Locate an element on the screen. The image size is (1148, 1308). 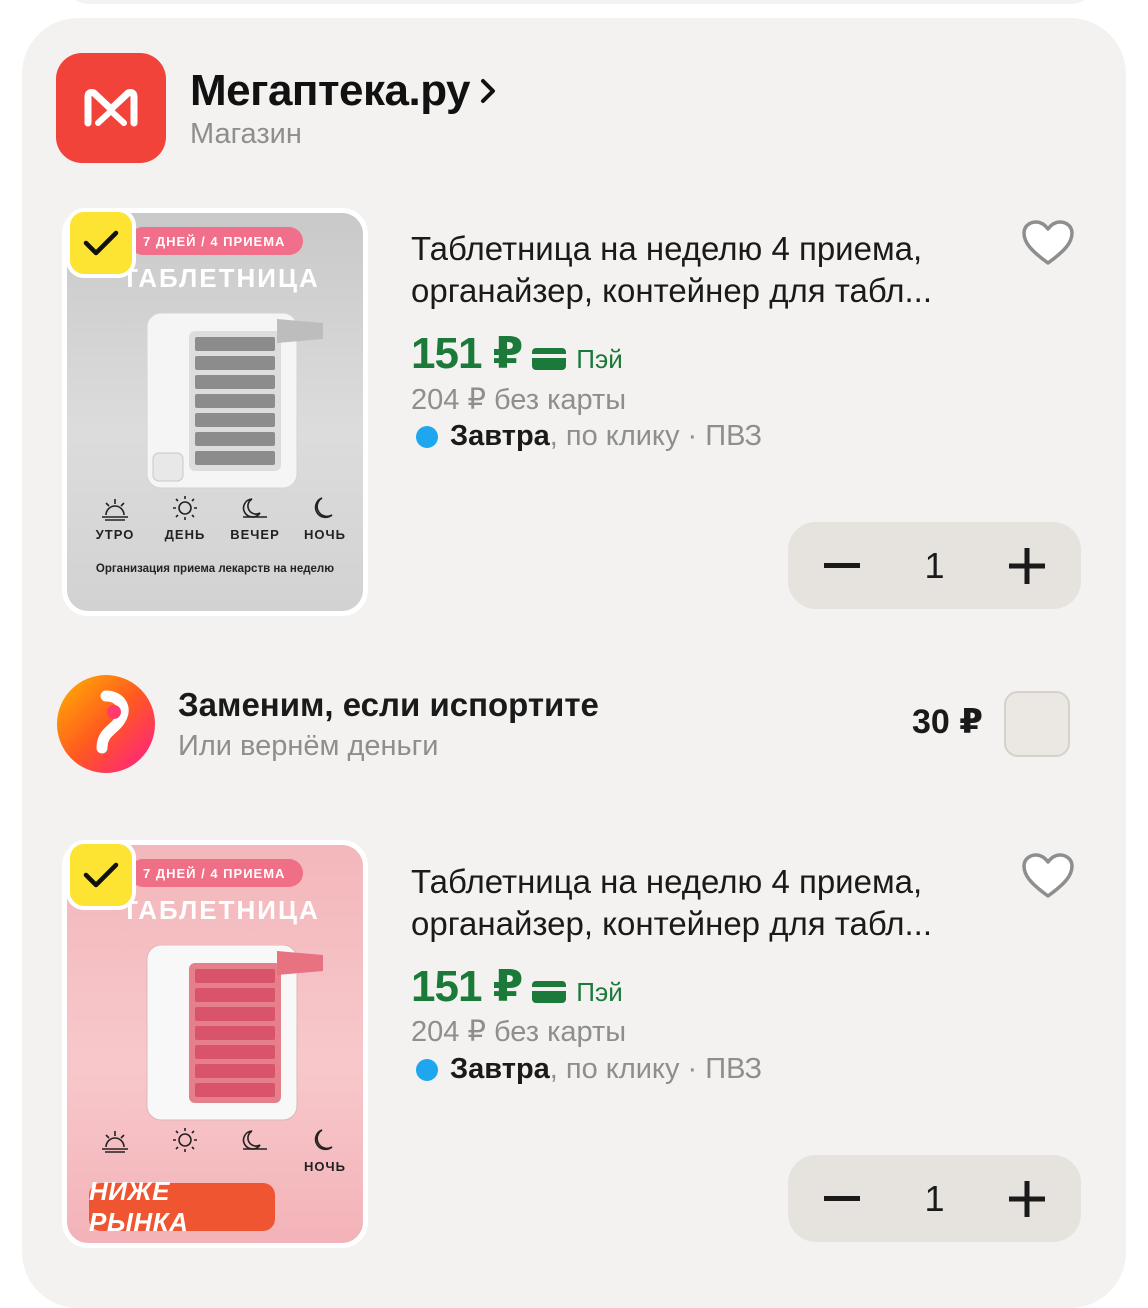
insurance-subtitle: Или вернём деньги is located at coordinates (308, 746).